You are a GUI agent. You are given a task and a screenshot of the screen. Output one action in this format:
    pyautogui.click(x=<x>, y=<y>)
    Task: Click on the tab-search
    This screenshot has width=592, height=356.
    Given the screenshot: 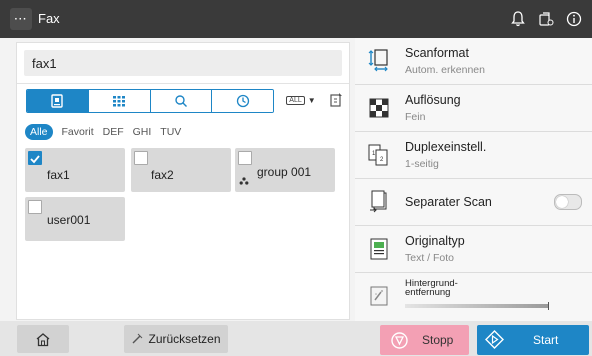 What is the action you would take?
    pyautogui.click(x=181, y=101)
    